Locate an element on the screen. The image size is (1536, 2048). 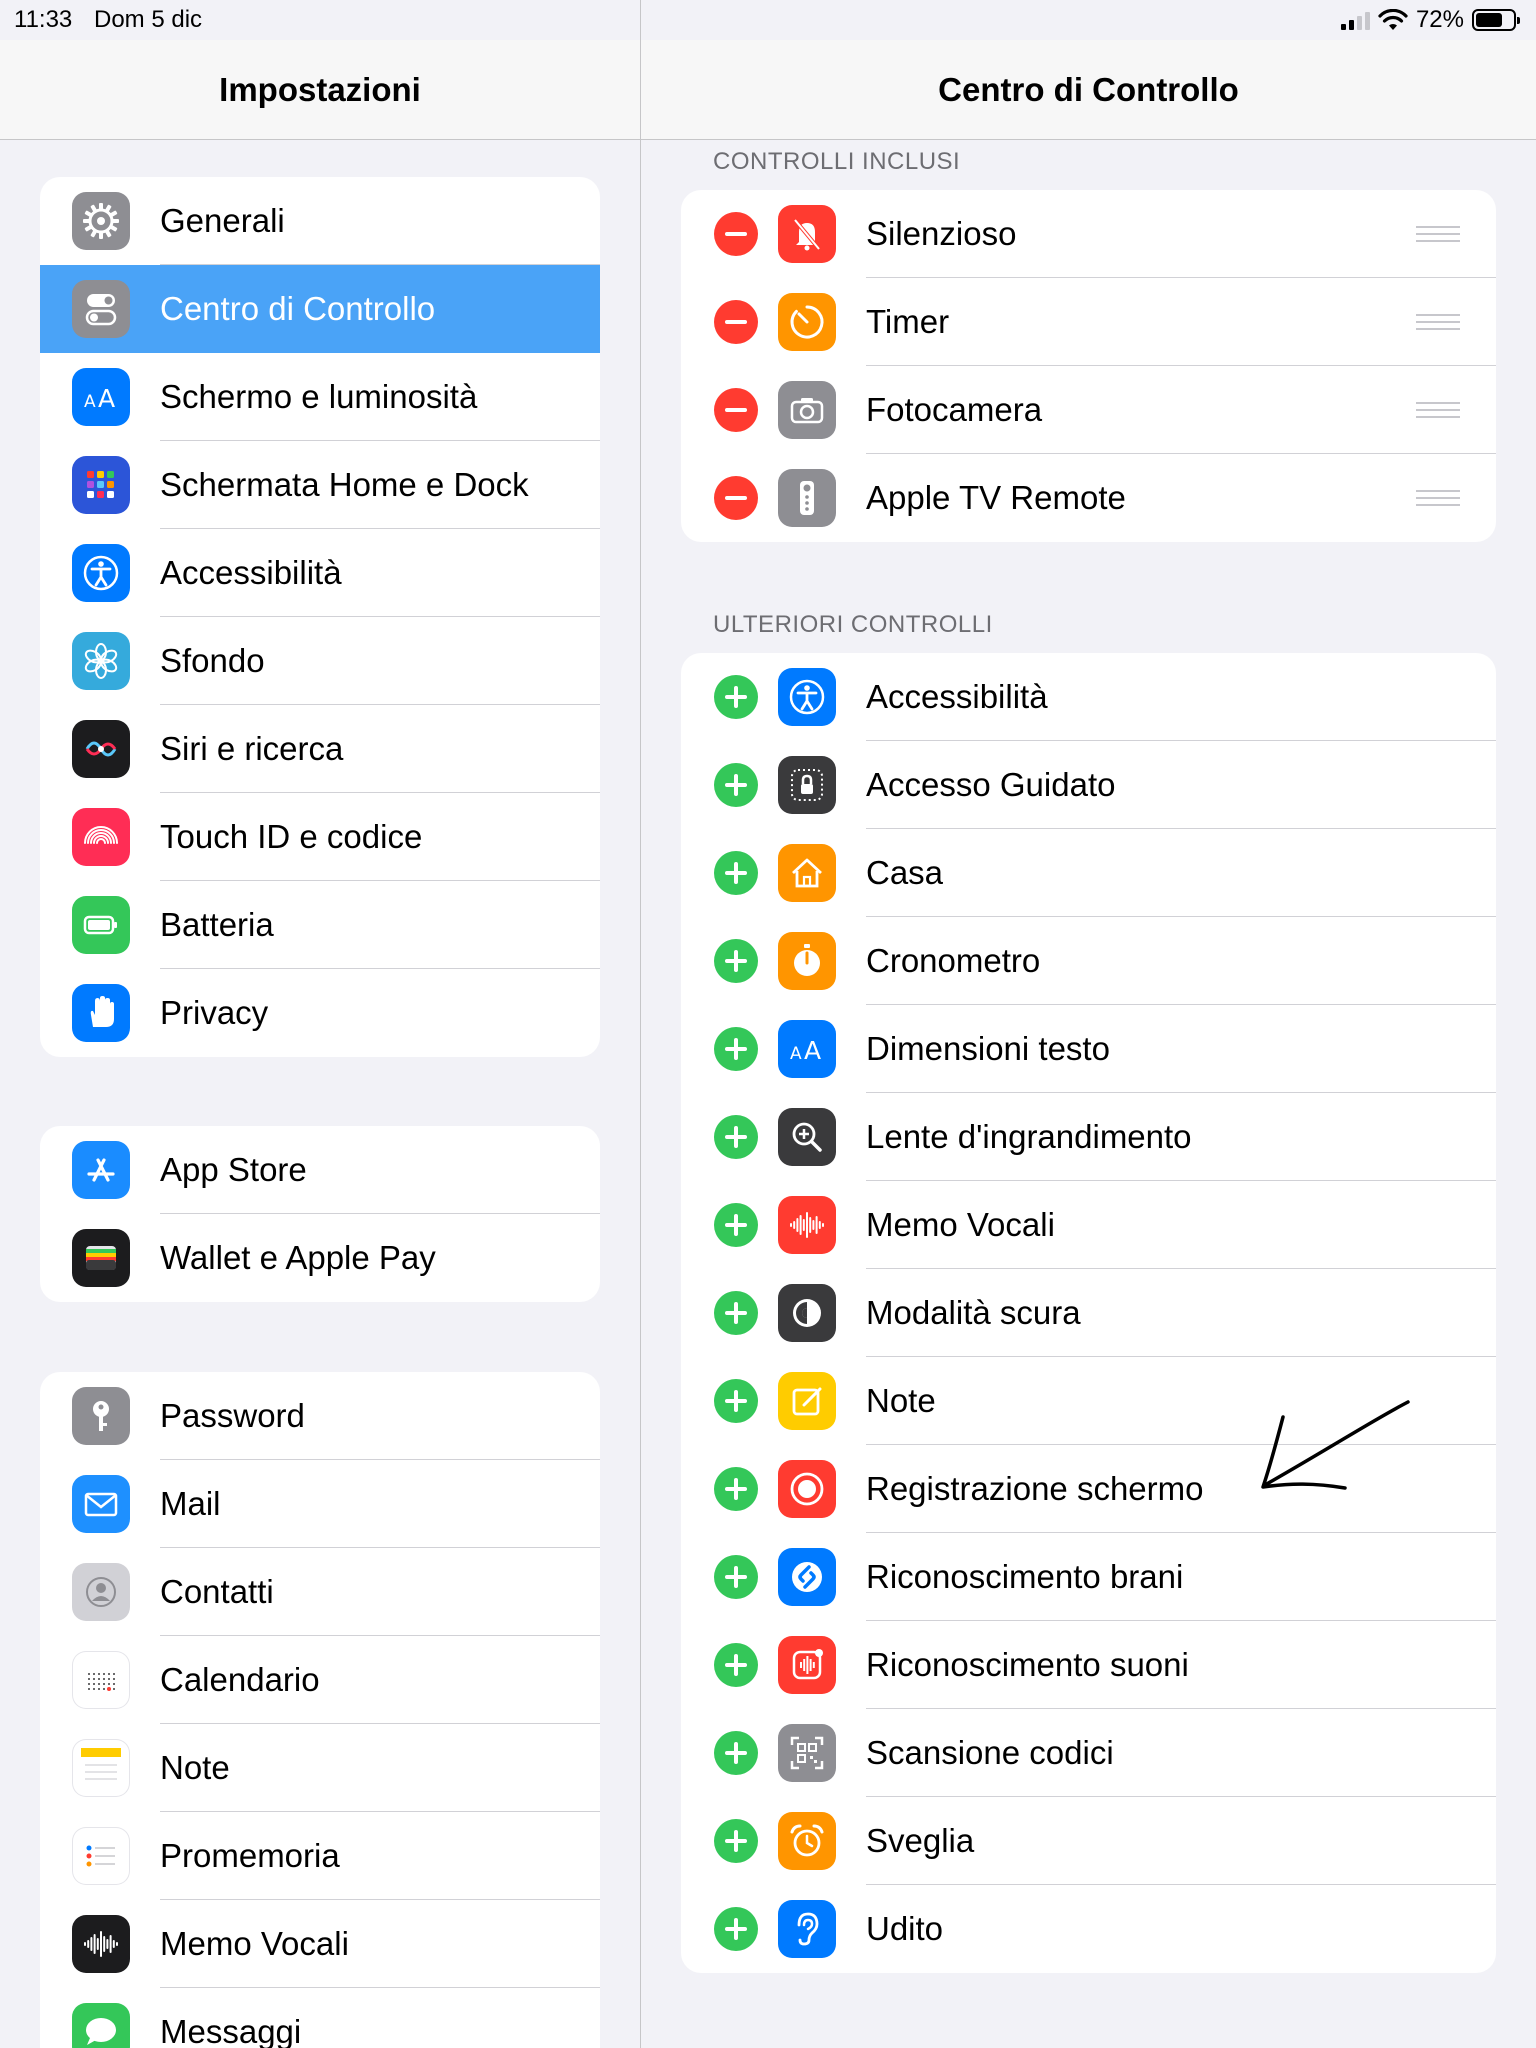
sidebar-item-generali: Generali is located at coordinates (320, 221).